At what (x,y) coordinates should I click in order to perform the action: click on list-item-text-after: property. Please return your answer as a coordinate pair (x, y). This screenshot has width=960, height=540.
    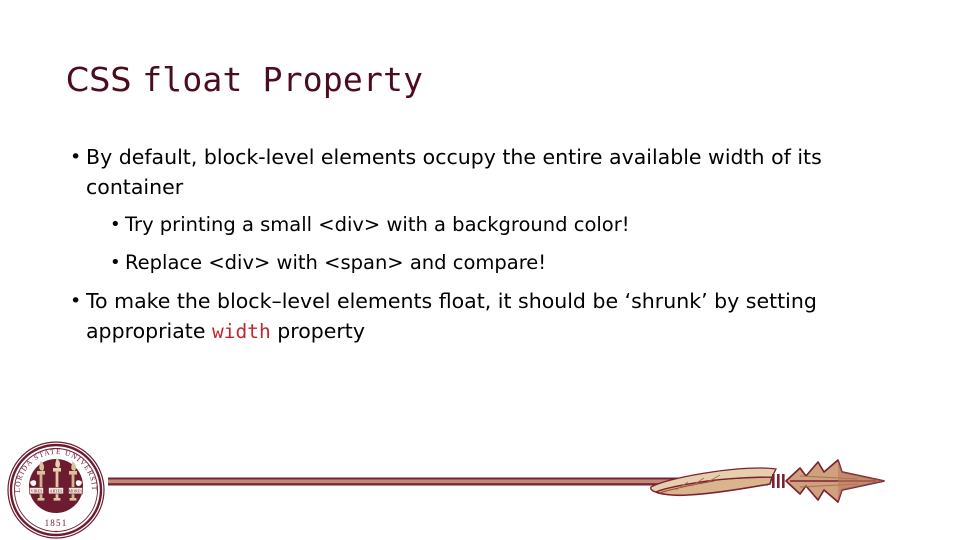
    Looking at the image, I should click on (317, 331).